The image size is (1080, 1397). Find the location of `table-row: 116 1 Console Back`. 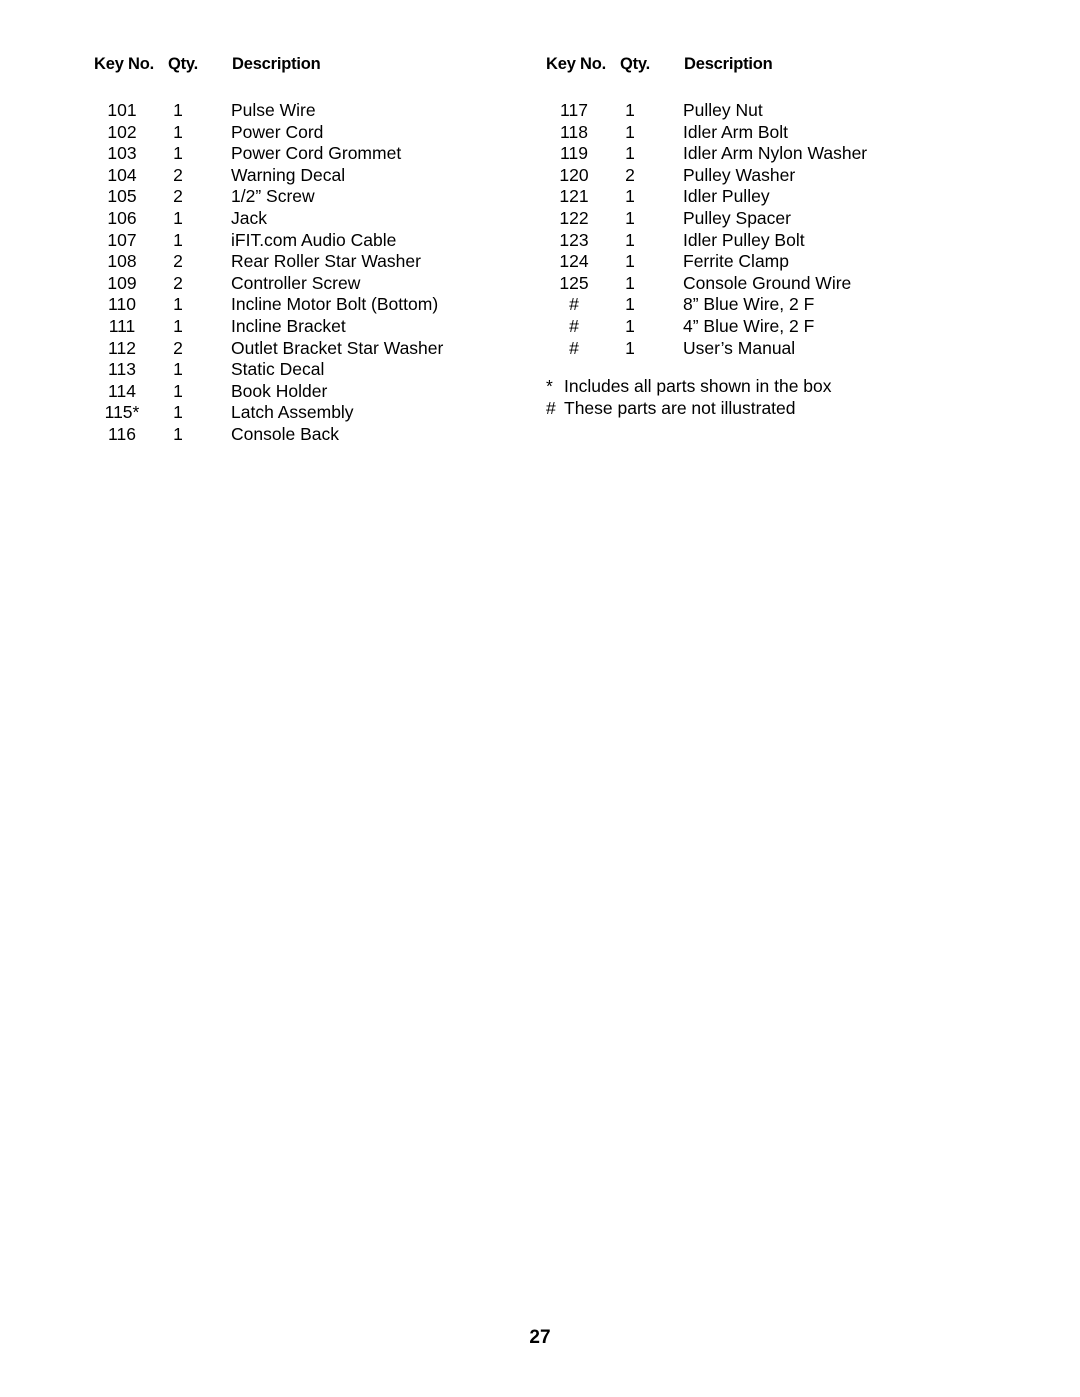

table-row: 116 1 Console Back is located at coordinates (308, 435).